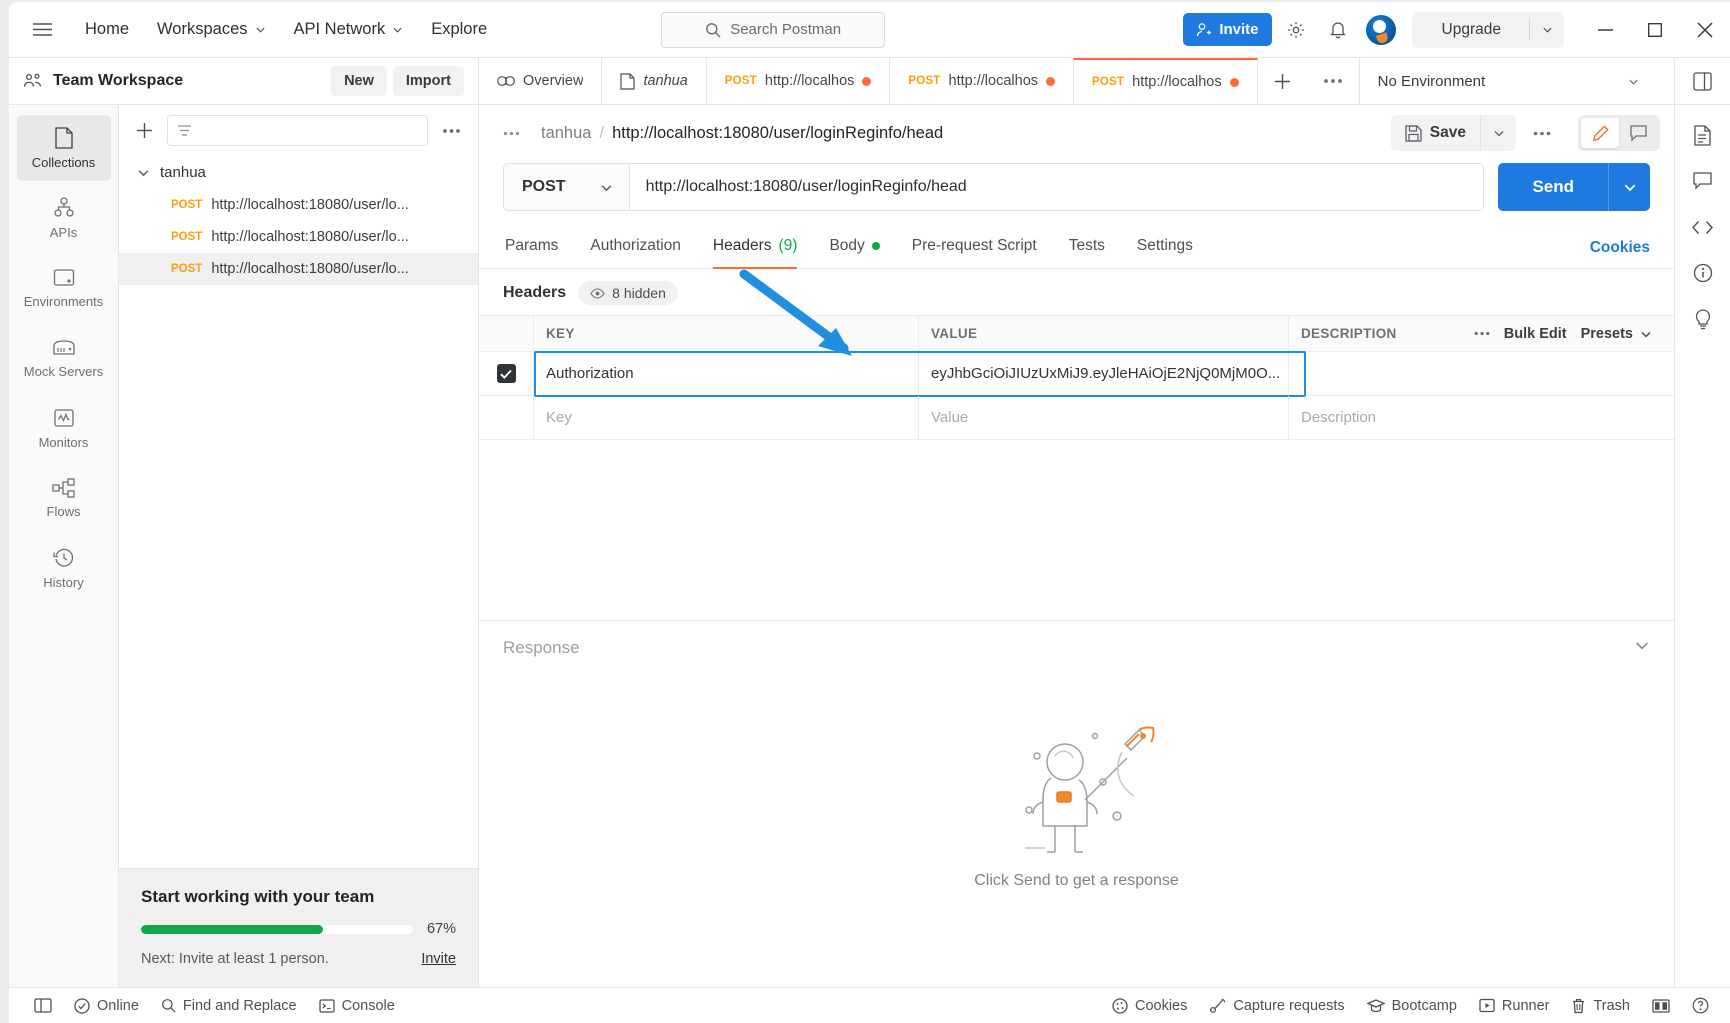 This screenshot has width=1730, height=1023. What do you see at coordinates (1149, 1006) in the screenshot?
I see `cookies-button: Cookies` at bounding box center [1149, 1006].